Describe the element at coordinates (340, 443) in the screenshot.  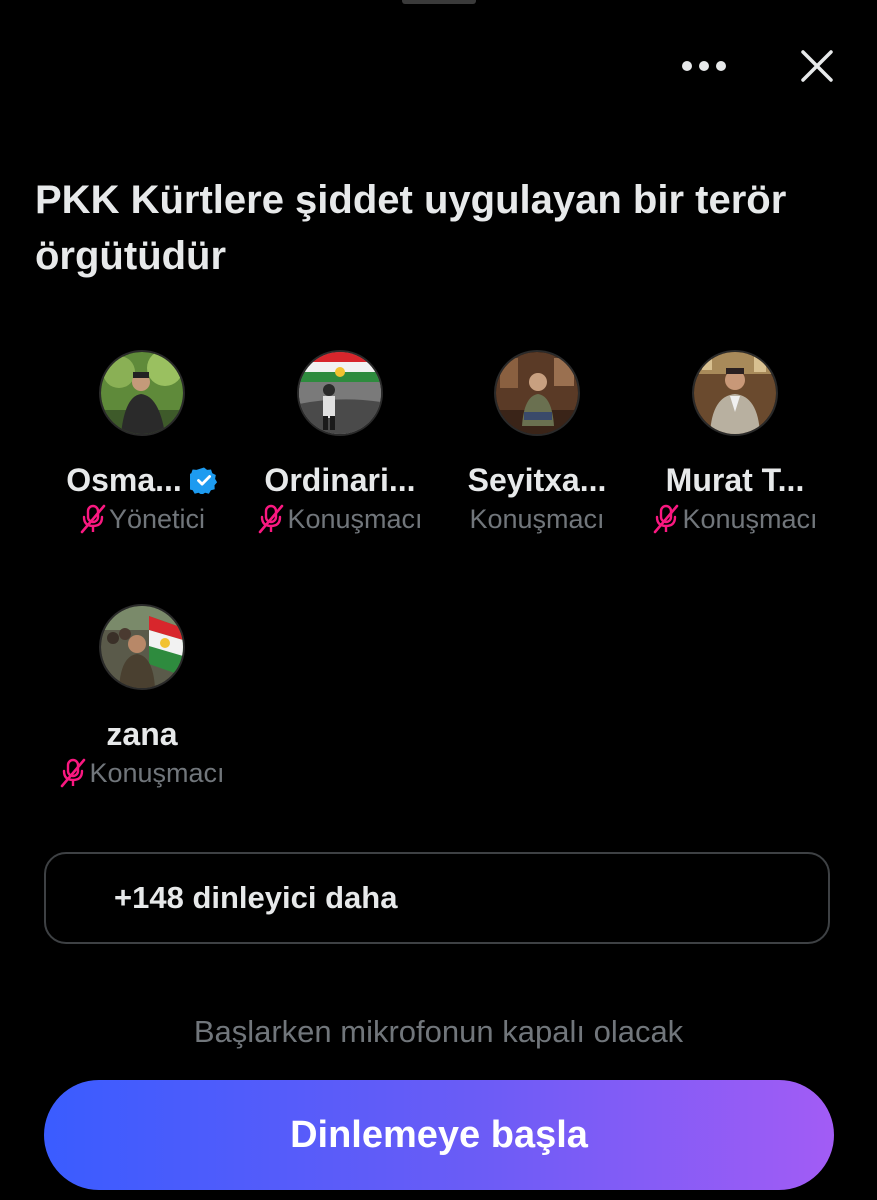
I see `participant-card: Ordinari... Konuşmacı` at that location.